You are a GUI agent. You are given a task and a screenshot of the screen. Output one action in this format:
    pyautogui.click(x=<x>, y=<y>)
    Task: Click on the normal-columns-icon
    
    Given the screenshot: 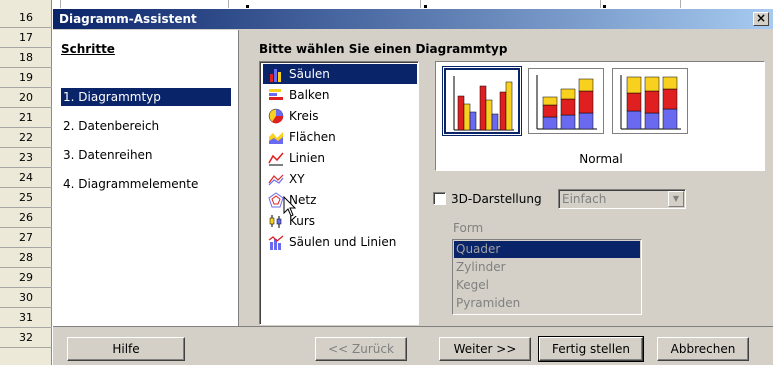 What is the action you would take?
    pyautogui.click(x=483, y=103)
    